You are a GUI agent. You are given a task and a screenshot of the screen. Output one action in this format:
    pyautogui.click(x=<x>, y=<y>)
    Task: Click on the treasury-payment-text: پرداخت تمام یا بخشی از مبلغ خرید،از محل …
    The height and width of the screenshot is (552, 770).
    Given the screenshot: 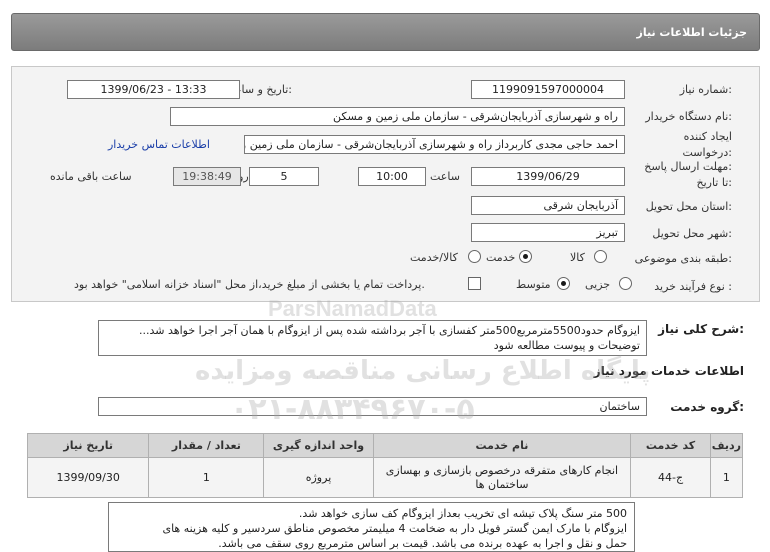 What is the action you would take?
    pyautogui.click(x=249, y=284)
    